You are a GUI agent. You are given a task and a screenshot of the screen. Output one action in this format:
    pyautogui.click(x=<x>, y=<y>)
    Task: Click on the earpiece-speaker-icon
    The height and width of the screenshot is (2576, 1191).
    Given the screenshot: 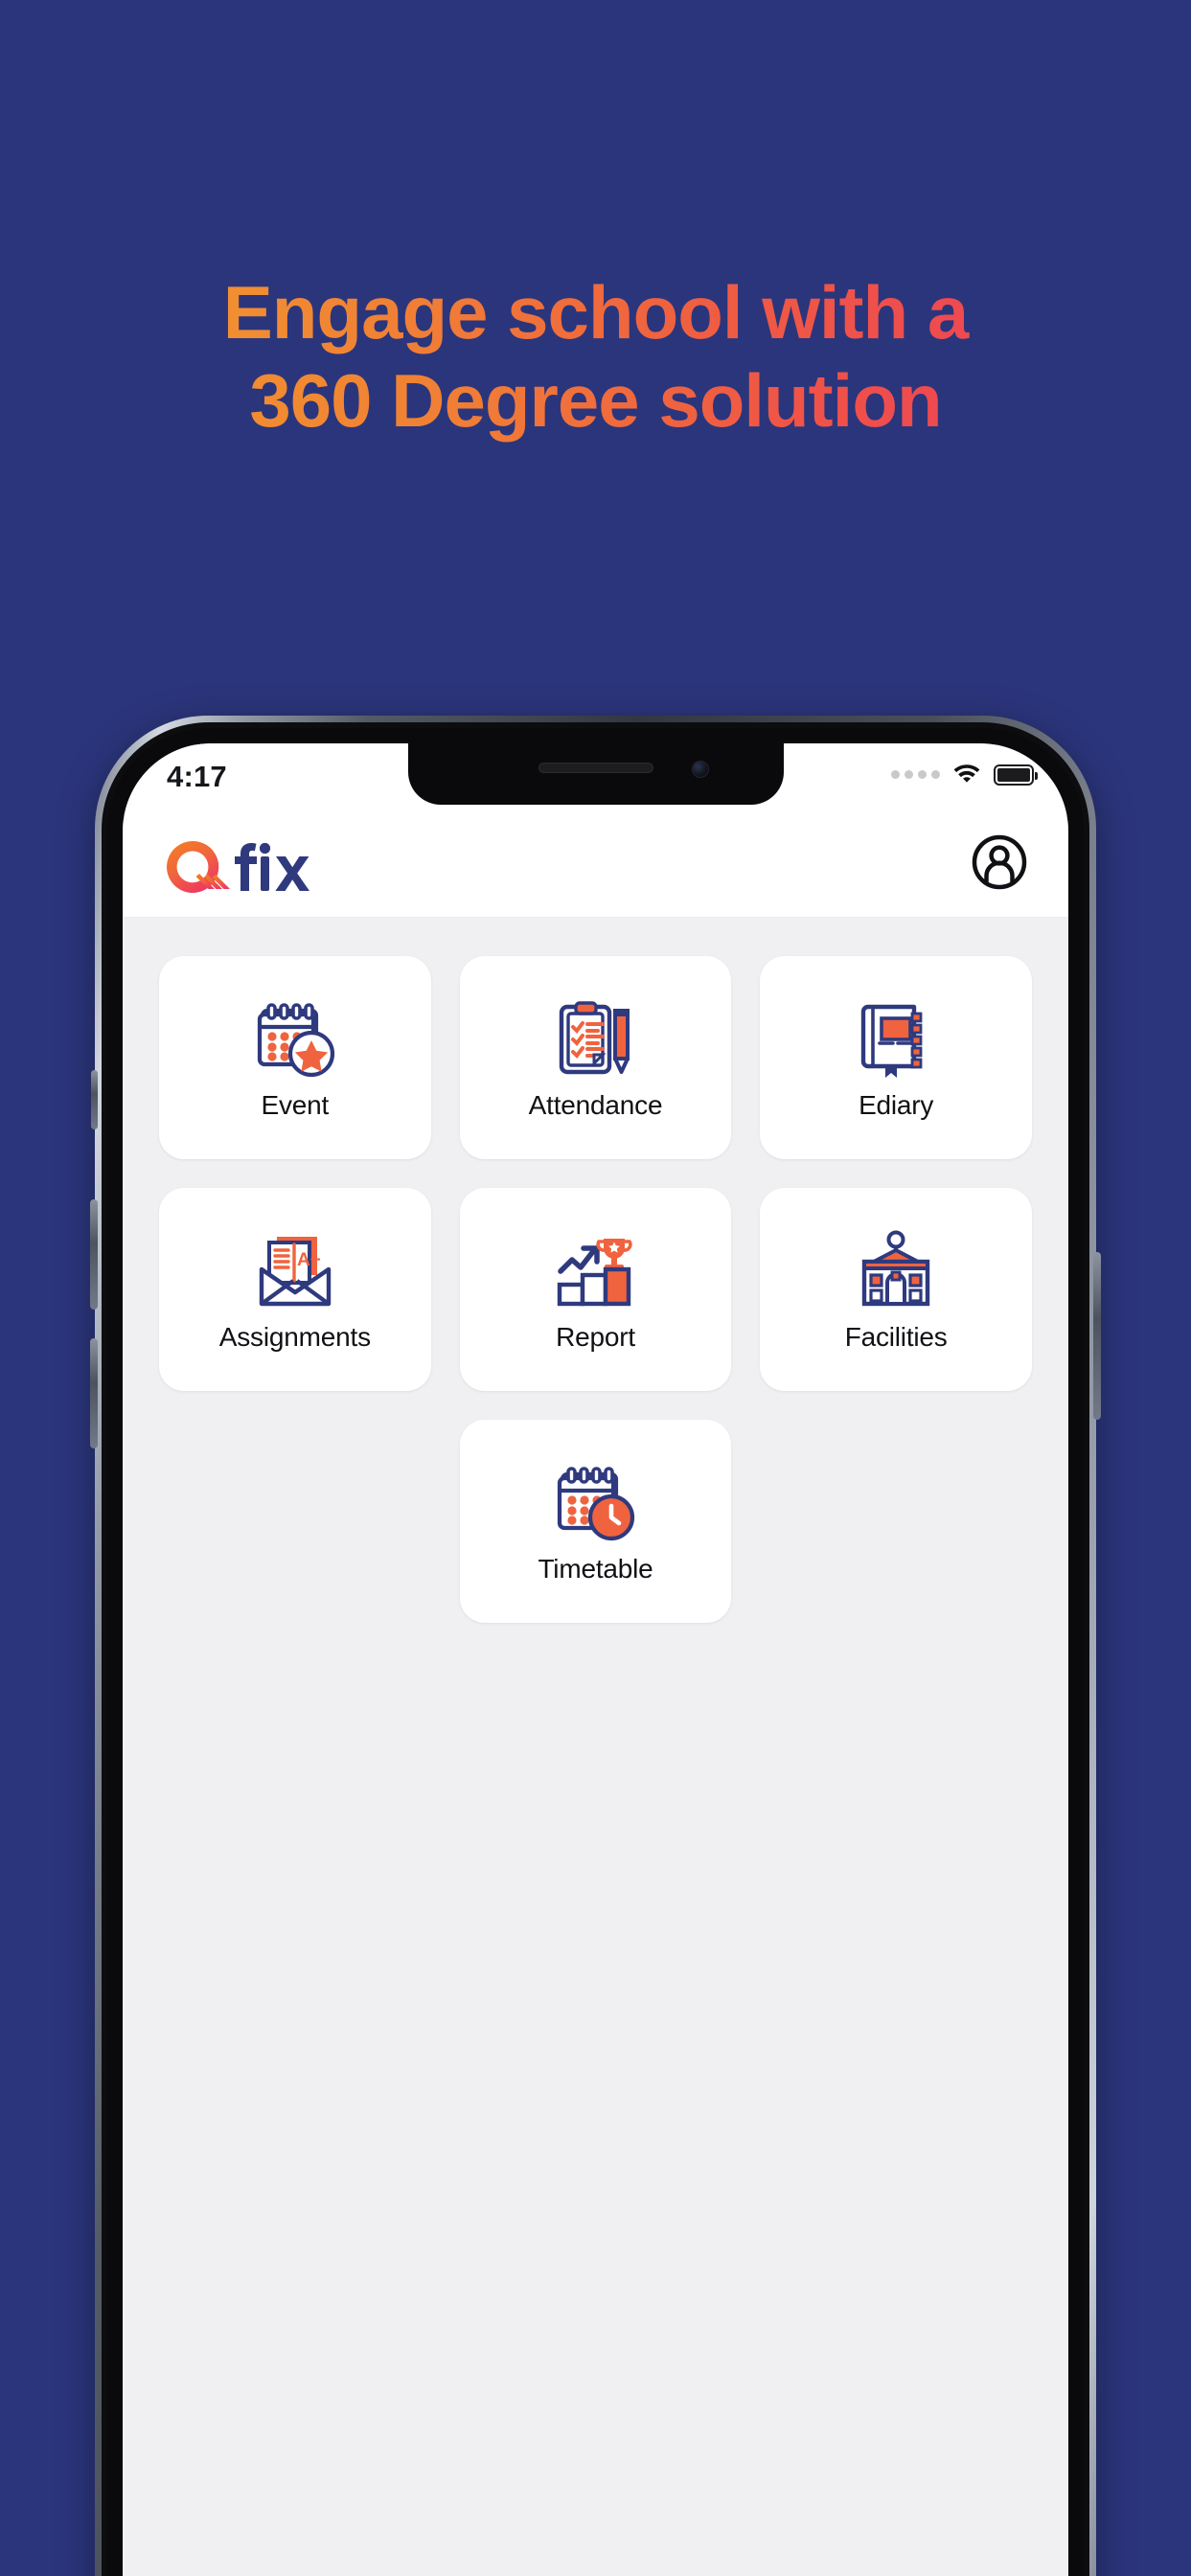 What is the action you would take?
    pyautogui.click(x=595, y=768)
    